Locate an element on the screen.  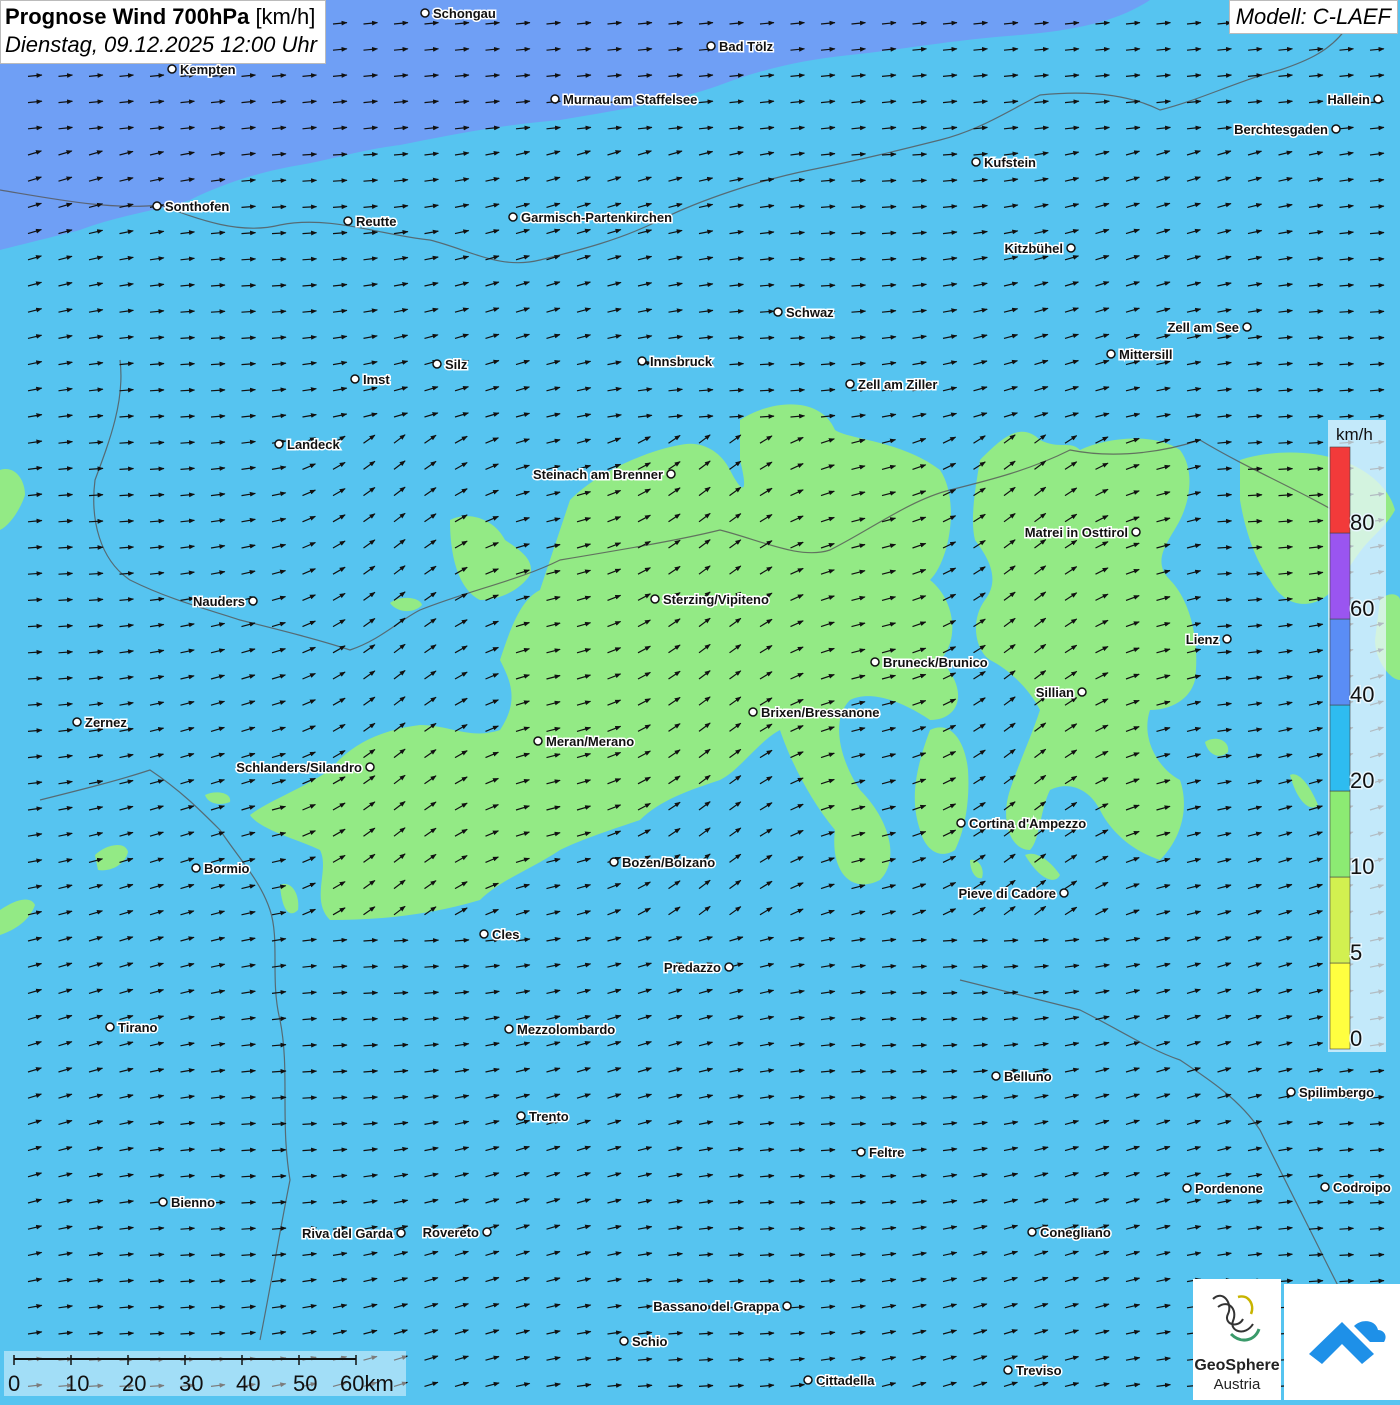
legend-label: 10 is located at coordinates (1362, 866).